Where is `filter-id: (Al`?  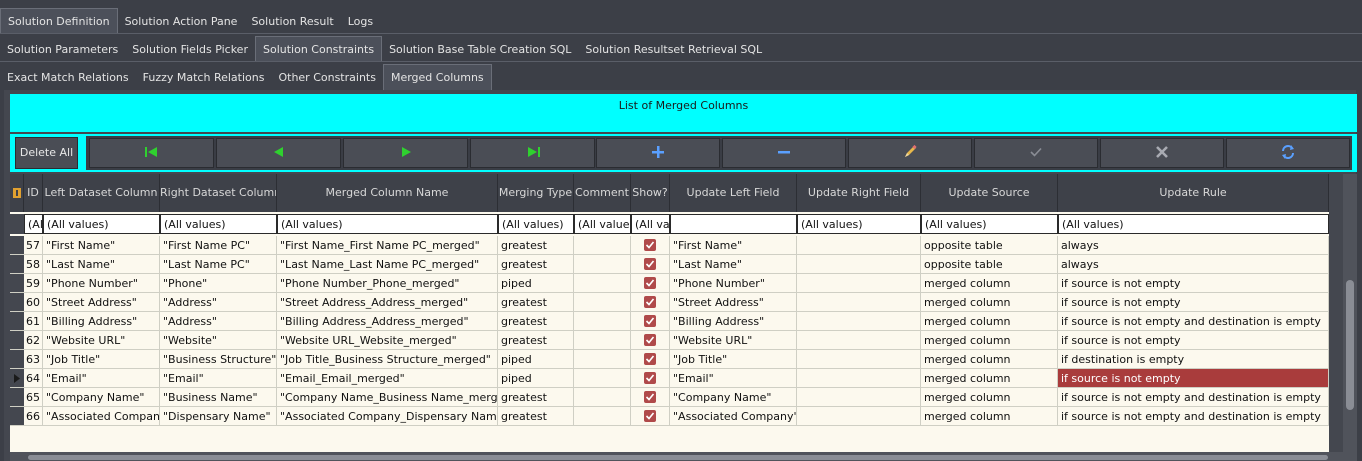
filter-id: (Al is located at coordinates (33, 224).